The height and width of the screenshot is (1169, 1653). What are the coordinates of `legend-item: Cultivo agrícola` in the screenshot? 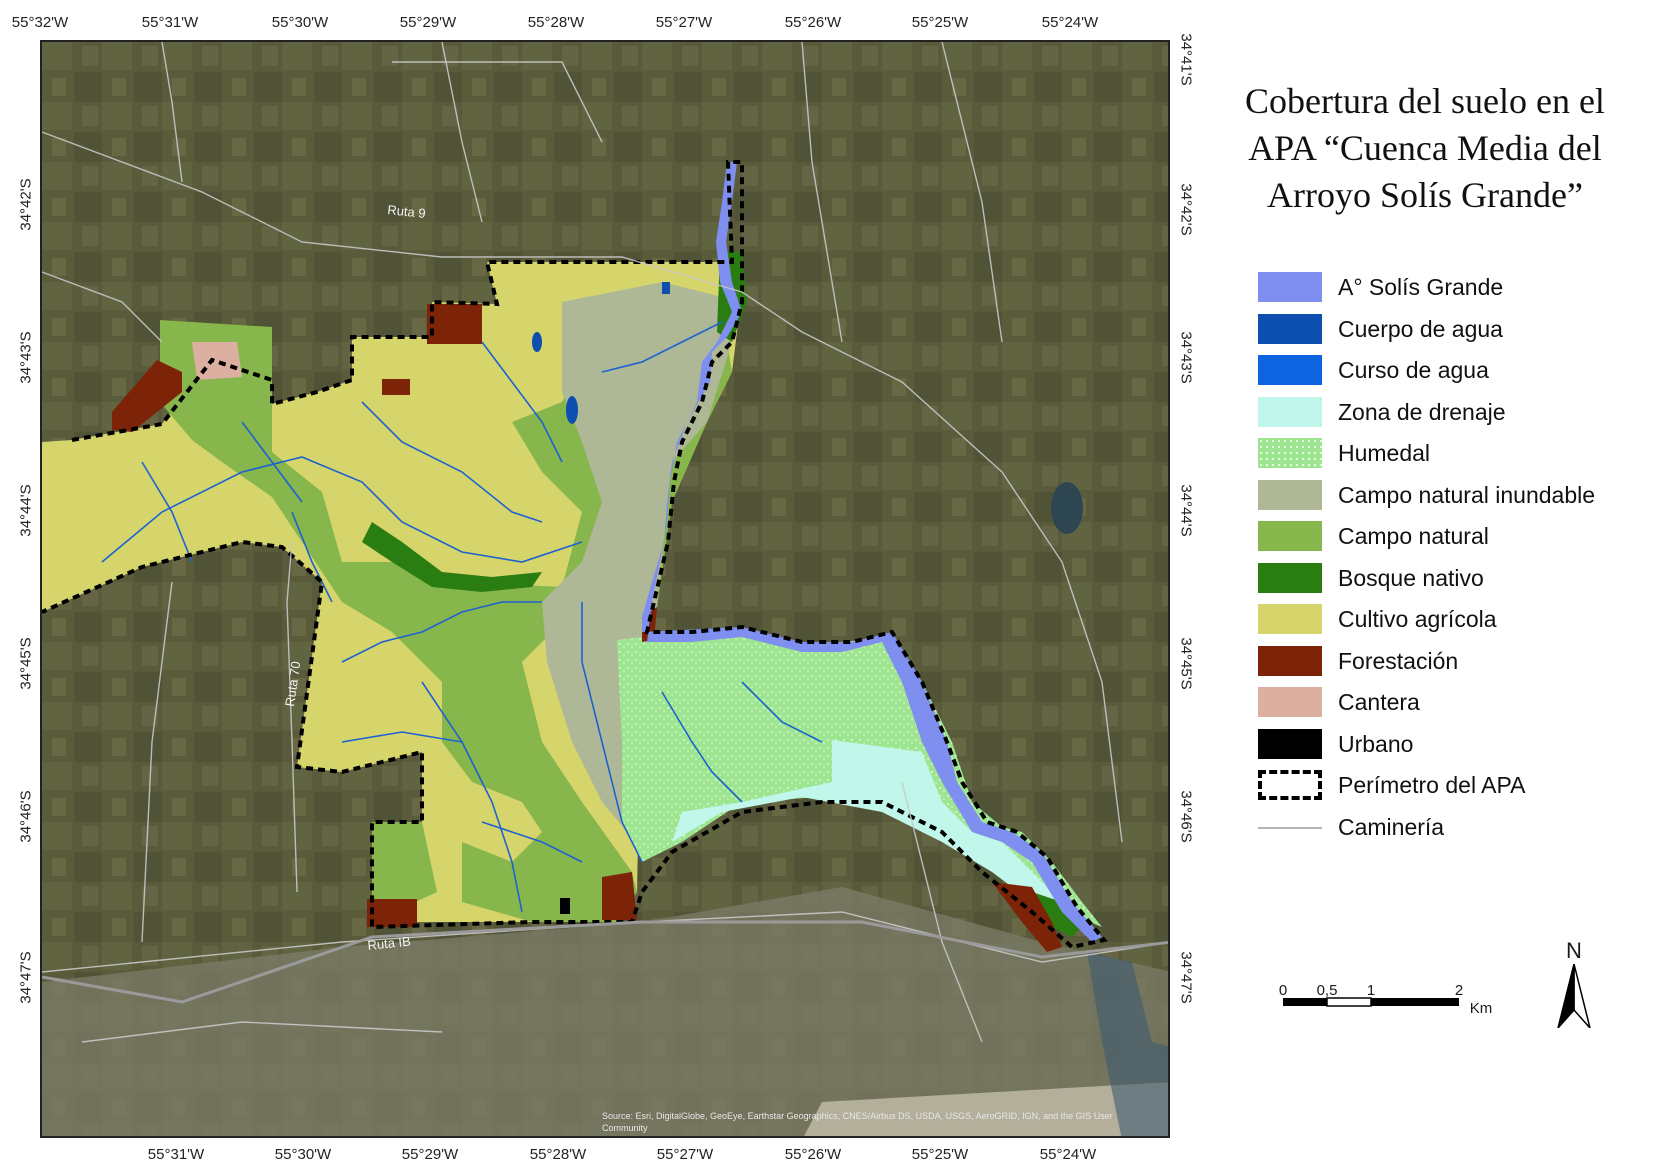 It's located at (1453, 619).